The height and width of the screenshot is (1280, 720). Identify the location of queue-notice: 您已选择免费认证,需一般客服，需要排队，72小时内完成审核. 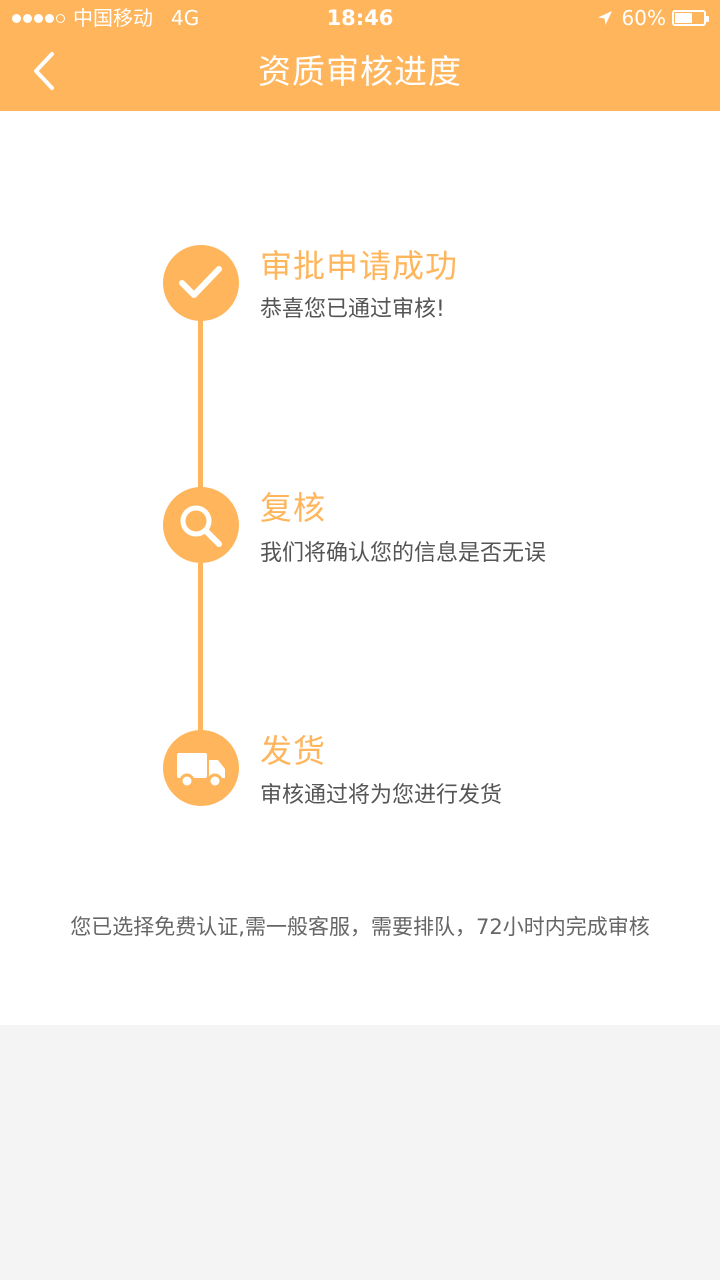
(360, 927).